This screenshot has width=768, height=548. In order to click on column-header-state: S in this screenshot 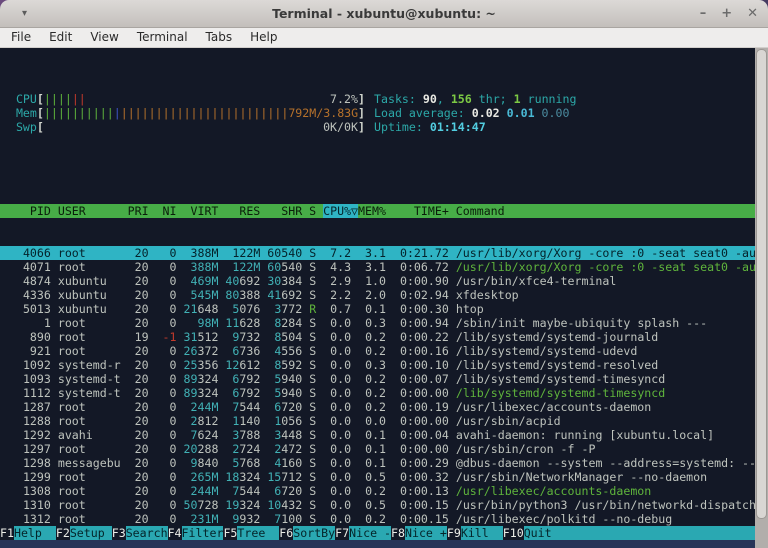, I will do `click(316, 211)`.